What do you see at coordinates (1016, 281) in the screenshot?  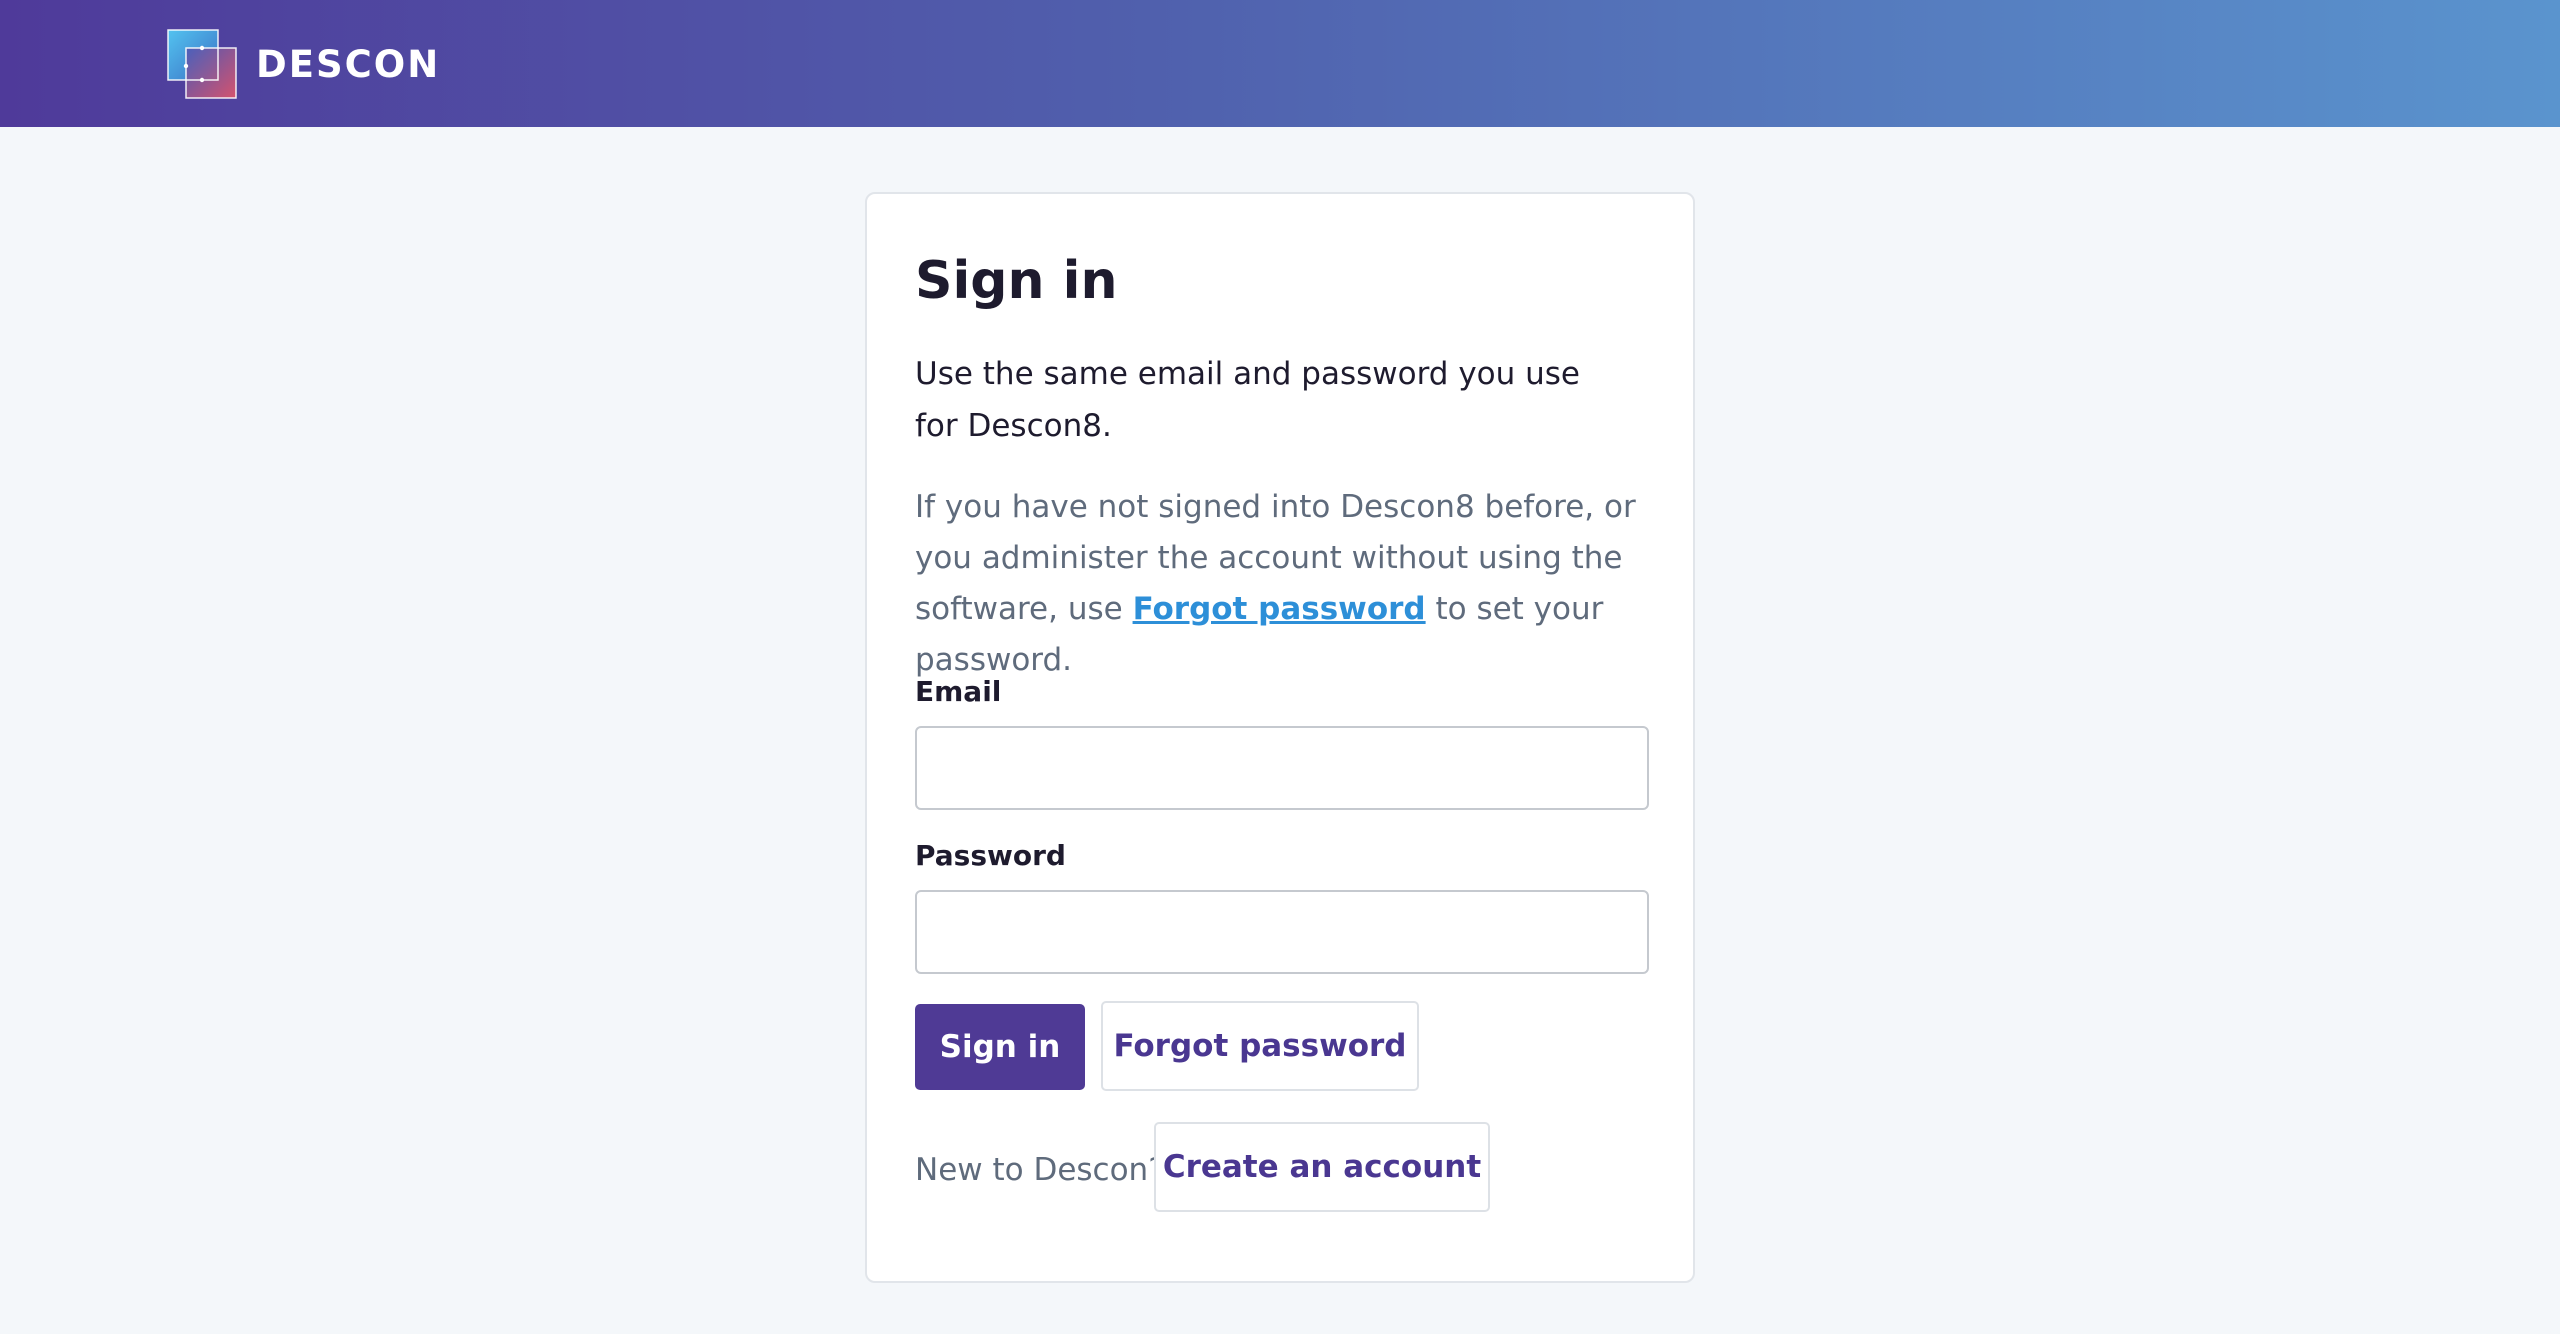 I see `page-title: Sign in` at bounding box center [1016, 281].